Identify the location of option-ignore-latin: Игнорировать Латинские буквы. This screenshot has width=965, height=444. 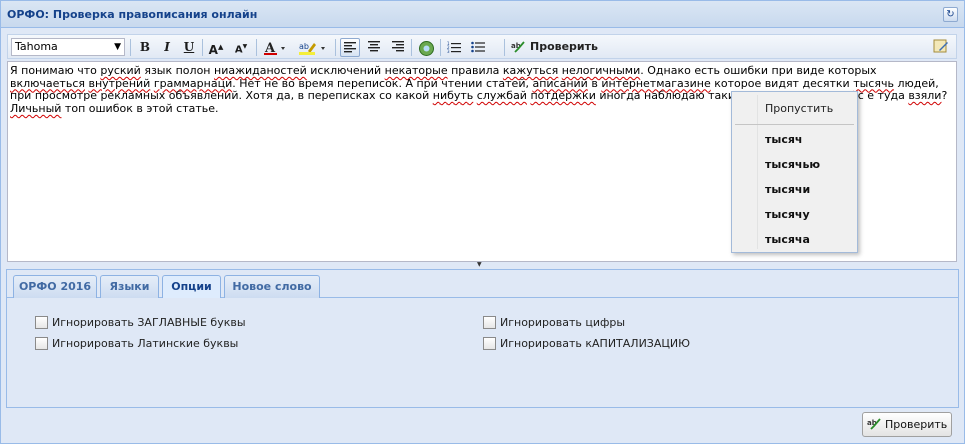
(136, 343).